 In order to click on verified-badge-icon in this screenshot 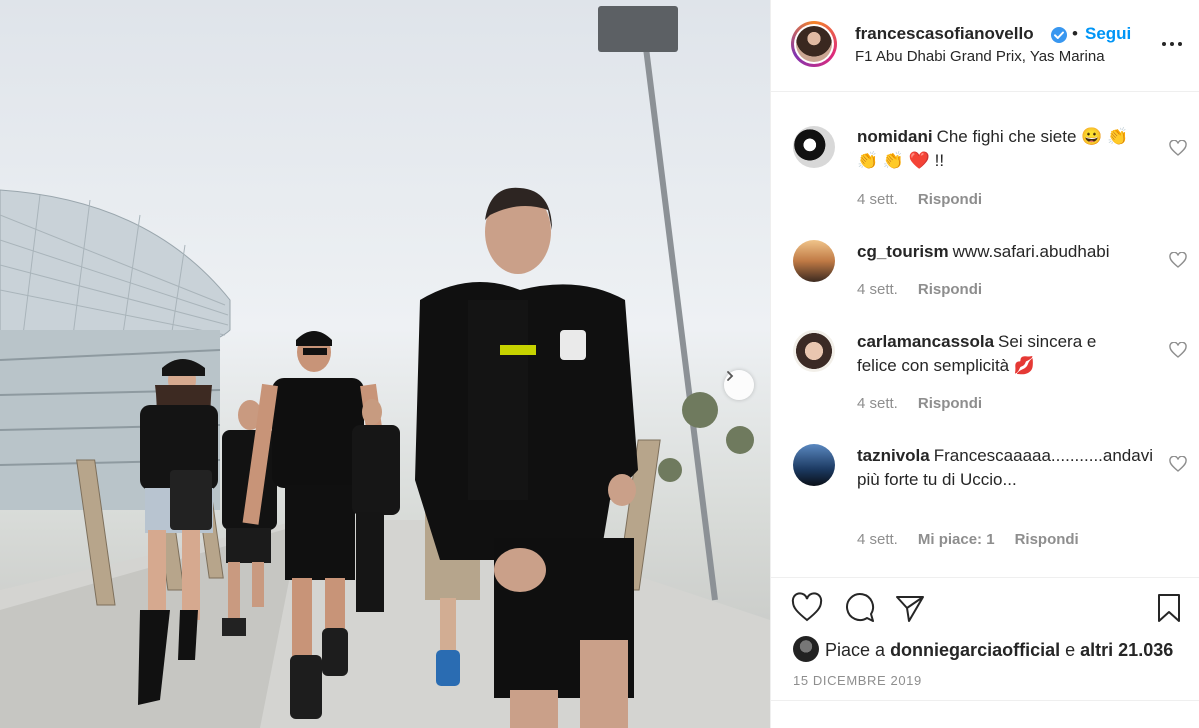, I will do `click(1059, 35)`.